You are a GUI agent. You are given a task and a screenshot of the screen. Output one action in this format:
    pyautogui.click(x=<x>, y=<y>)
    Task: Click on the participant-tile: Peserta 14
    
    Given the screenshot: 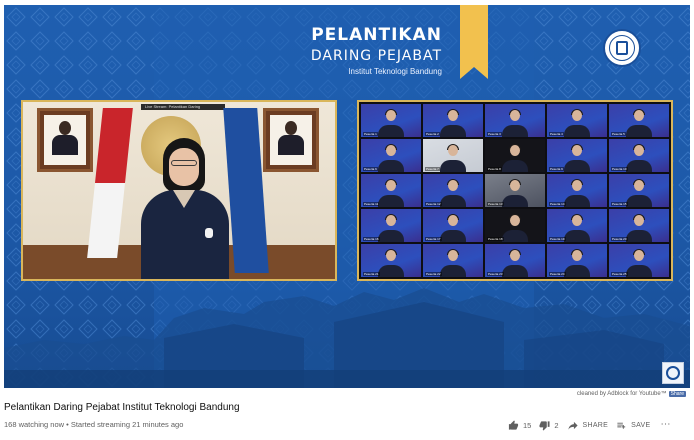 What is the action you would take?
    pyautogui.click(x=577, y=190)
    